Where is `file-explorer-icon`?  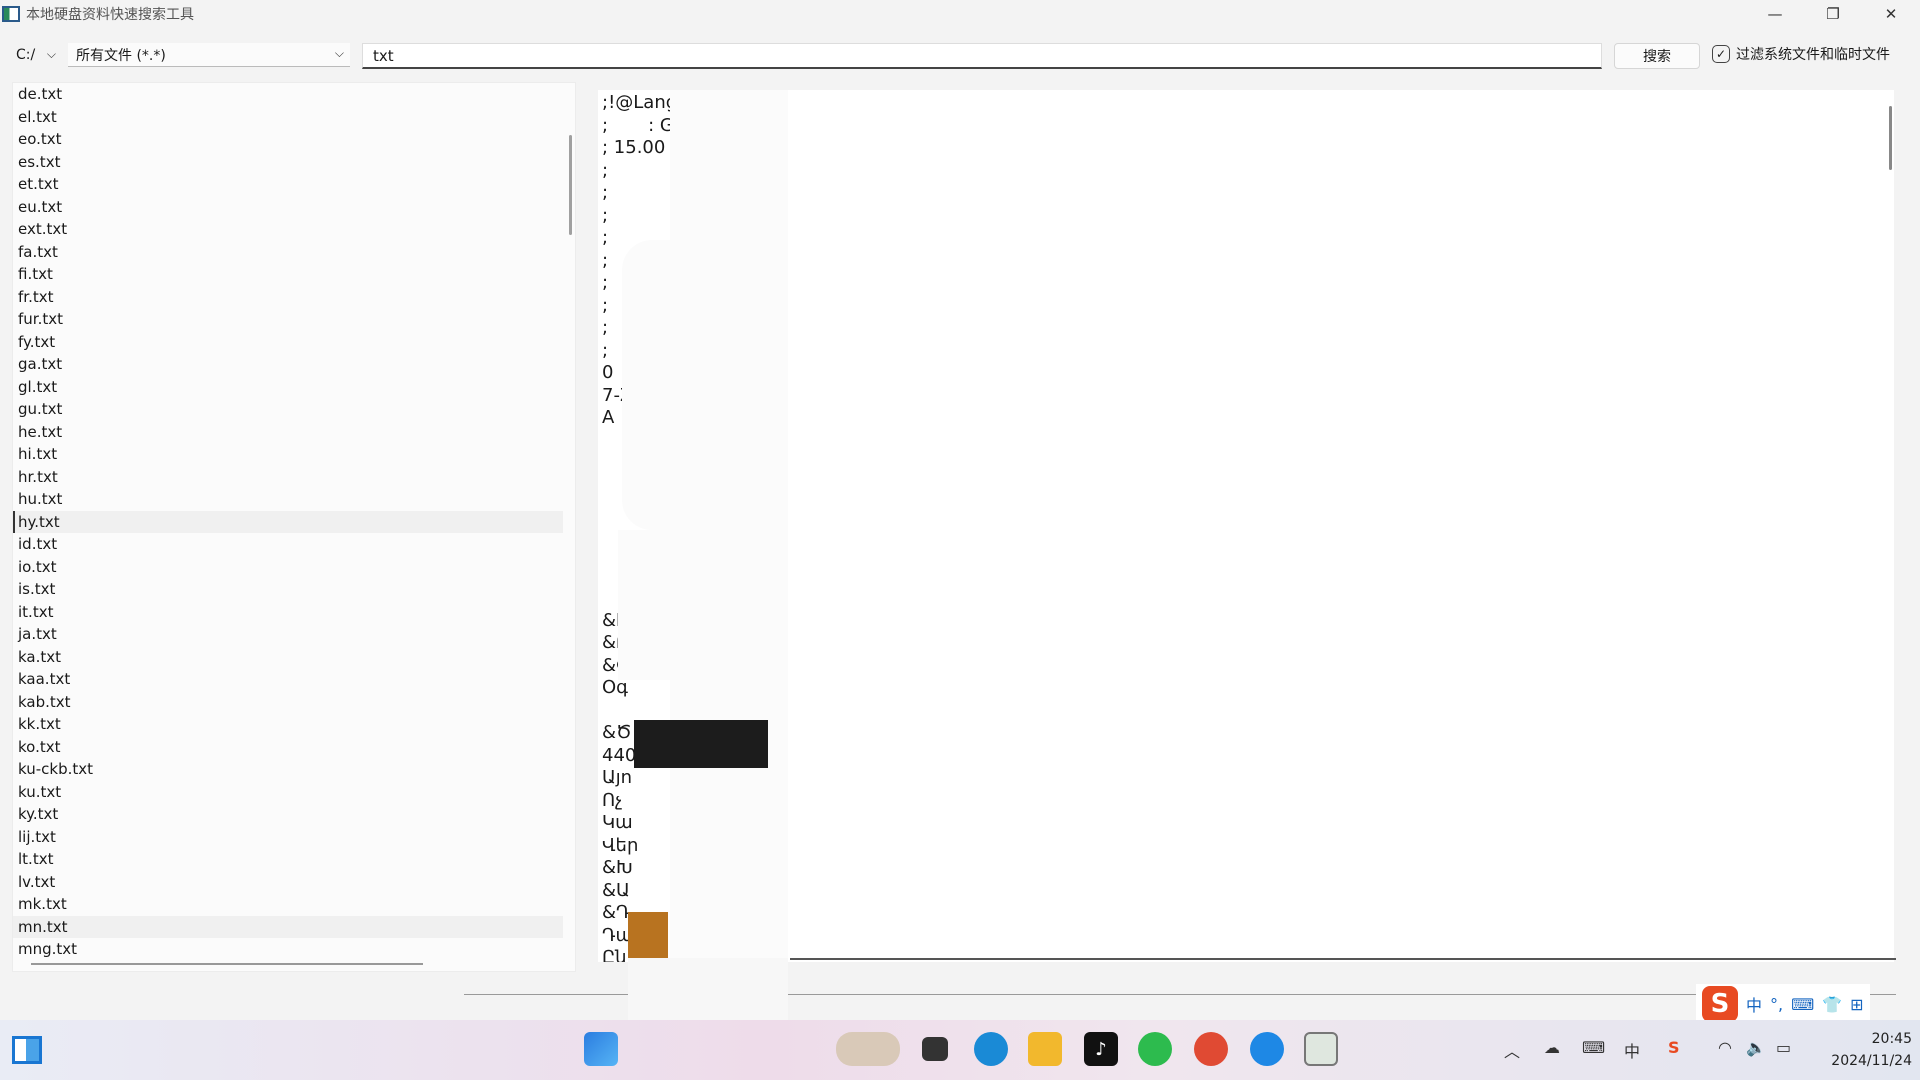 file-explorer-icon is located at coordinates (1045, 1049).